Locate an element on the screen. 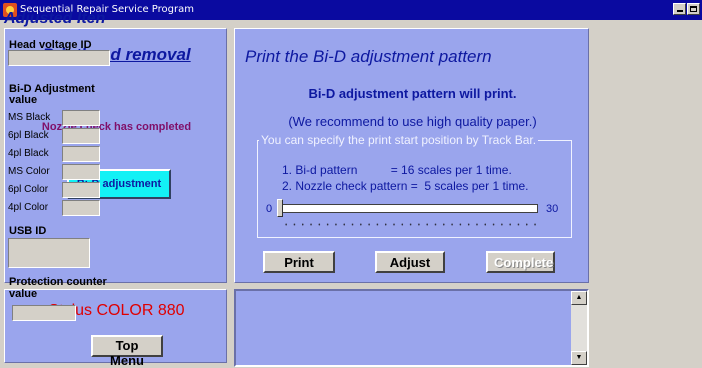 The image size is (702, 368). model-panel: Stylus COLOR 880 Top Menu is located at coordinates (115, 328).